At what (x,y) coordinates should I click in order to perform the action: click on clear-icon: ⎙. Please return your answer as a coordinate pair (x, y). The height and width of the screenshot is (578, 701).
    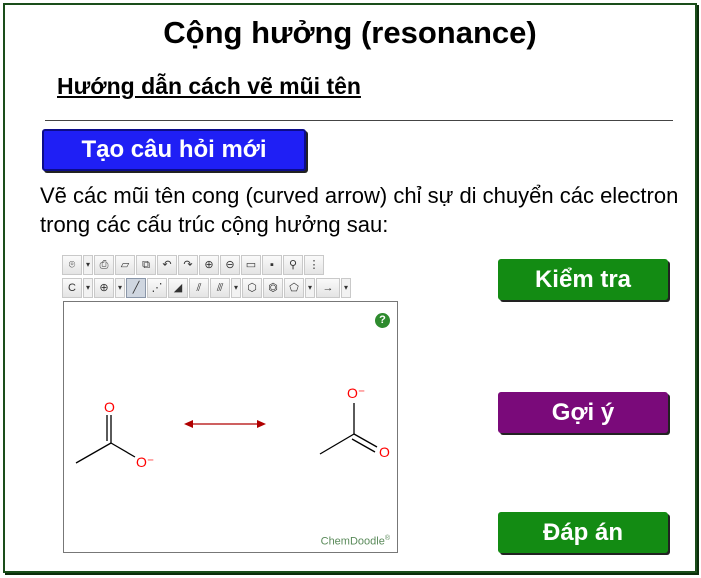
    Looking at the image, I should click on (104, 265).